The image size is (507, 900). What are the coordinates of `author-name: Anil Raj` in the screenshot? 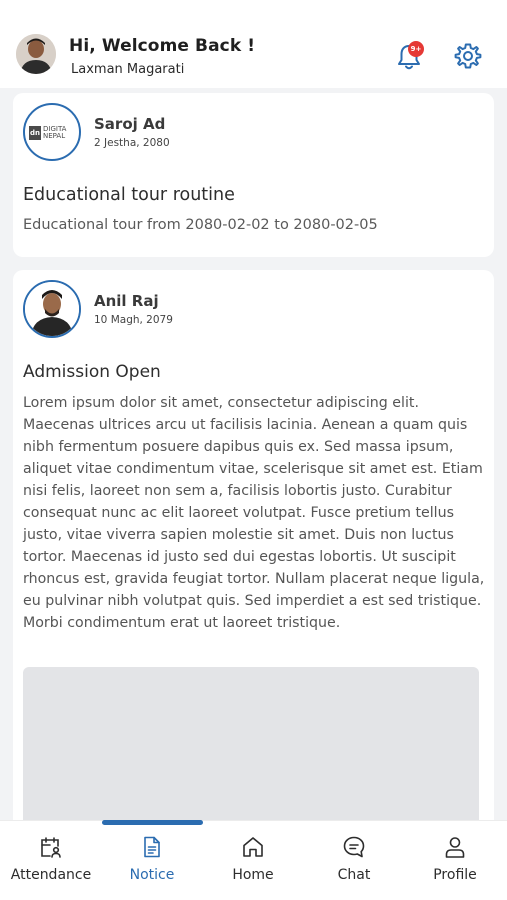 It's located at (126, 301).